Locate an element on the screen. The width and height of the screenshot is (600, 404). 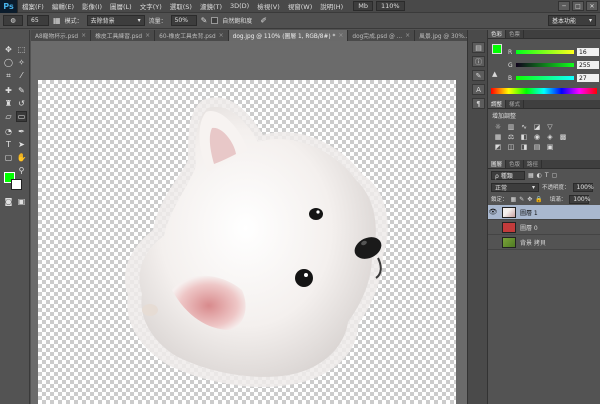
healing-tool-icon: ✚ is located at coordinates (8, 90).